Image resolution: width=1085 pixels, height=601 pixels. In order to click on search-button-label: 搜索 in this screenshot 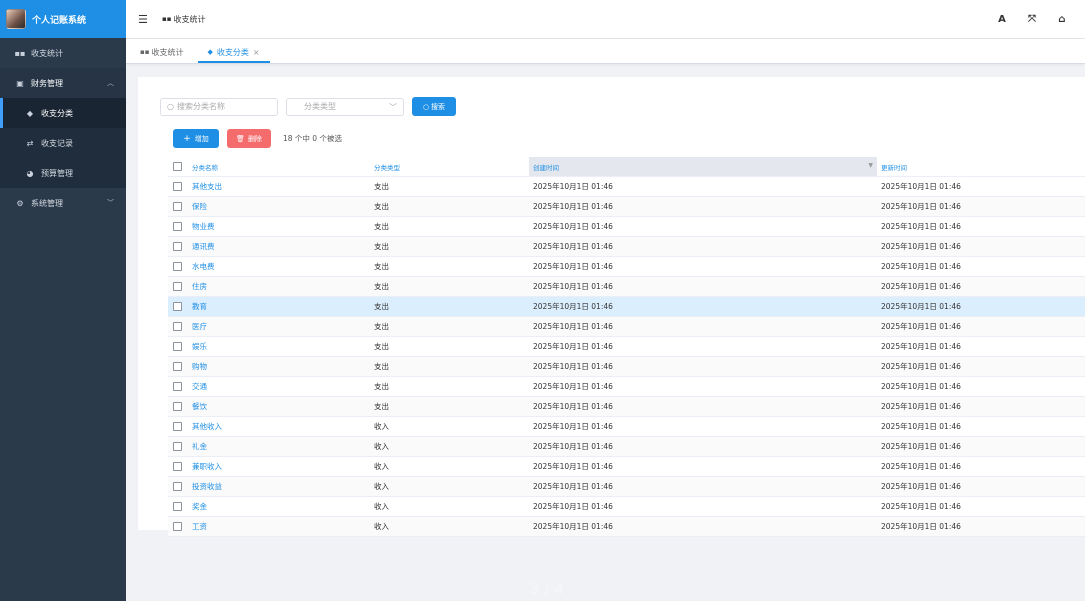, I will do `click(438, 106)`.